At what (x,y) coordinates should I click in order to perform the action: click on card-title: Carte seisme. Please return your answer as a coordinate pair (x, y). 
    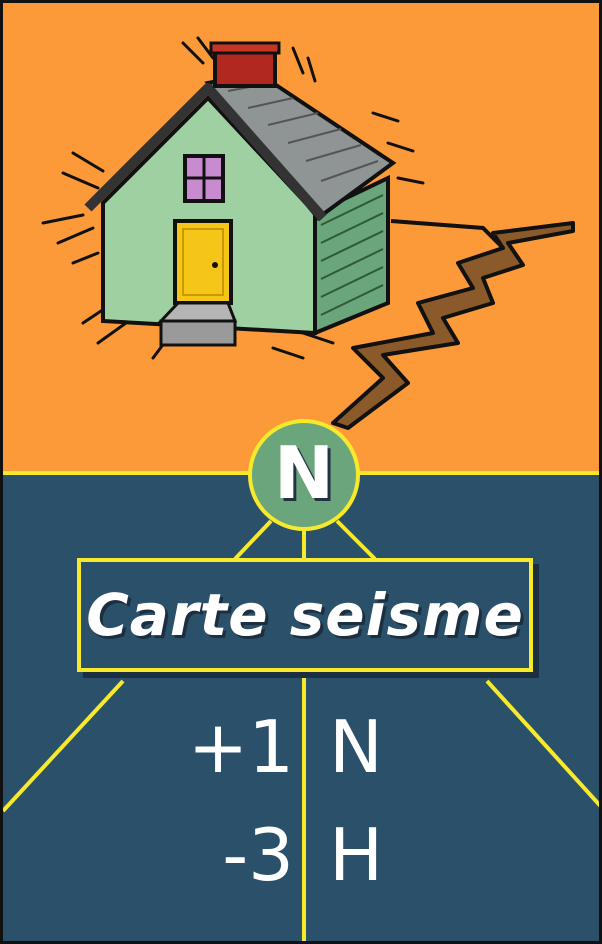
    Looking at the image, I should click on (305, 615).